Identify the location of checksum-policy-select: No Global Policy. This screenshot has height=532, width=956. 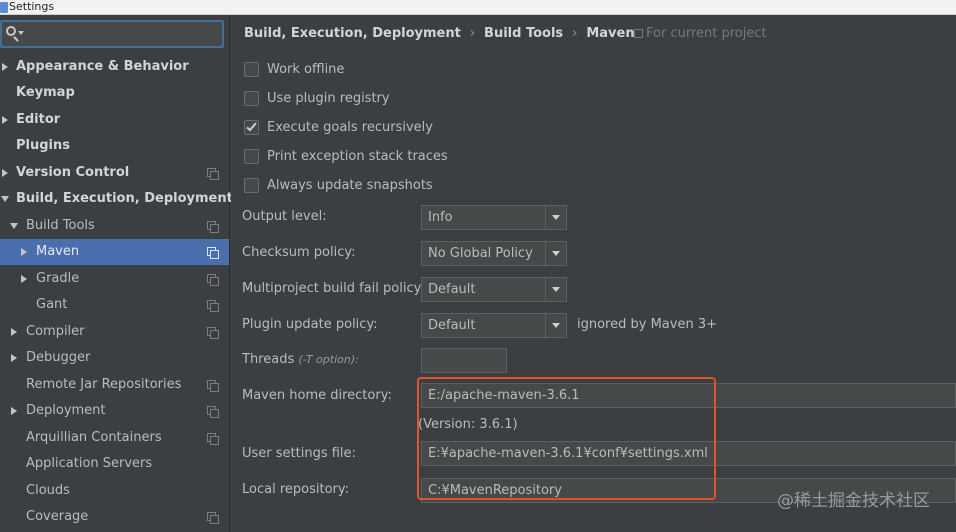
(494, 253).